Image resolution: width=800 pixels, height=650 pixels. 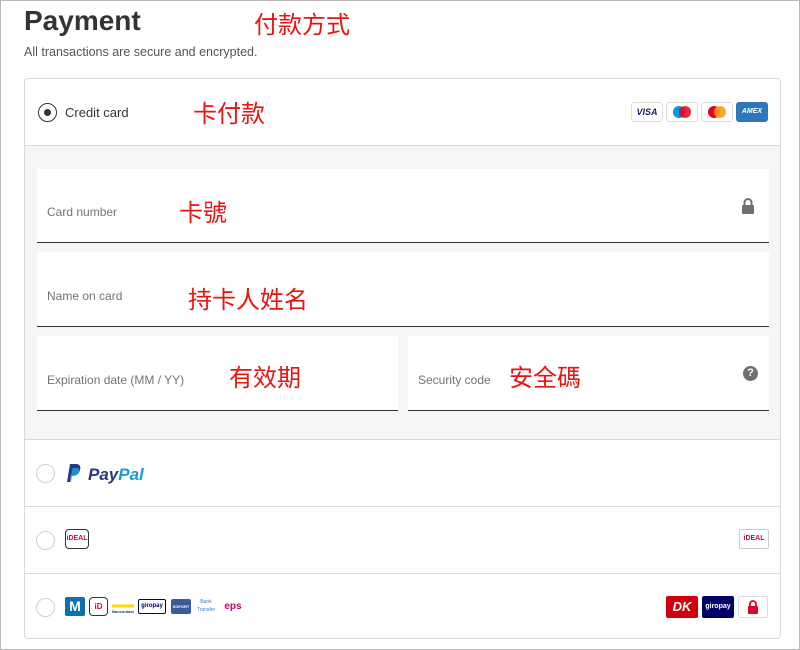 What do you see at coordinates (206, 606) in the screenshot?
I see `bank-transfer-logo: Bank Transfer` at bounding box center [206, 606].